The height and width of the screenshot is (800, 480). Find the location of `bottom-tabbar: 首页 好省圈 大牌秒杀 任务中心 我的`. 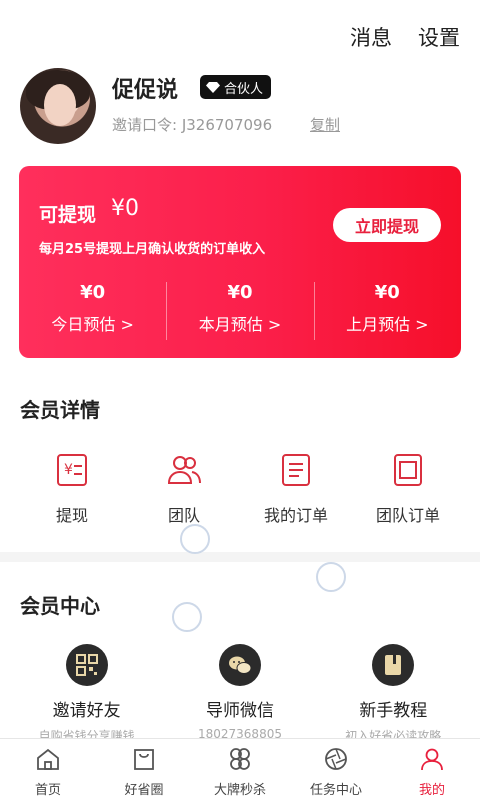

bottom-tabbar: 首页 好省圈 大牌秒杀 任务中心 我的 is located at coordinates (240, 769).